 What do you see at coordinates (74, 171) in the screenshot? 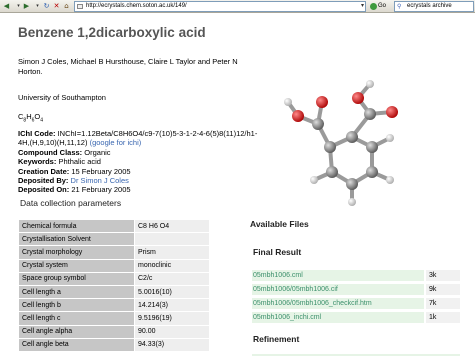
I see `creation-date: Creation Date: 15 February 2005` at bounding box center [74, 171].